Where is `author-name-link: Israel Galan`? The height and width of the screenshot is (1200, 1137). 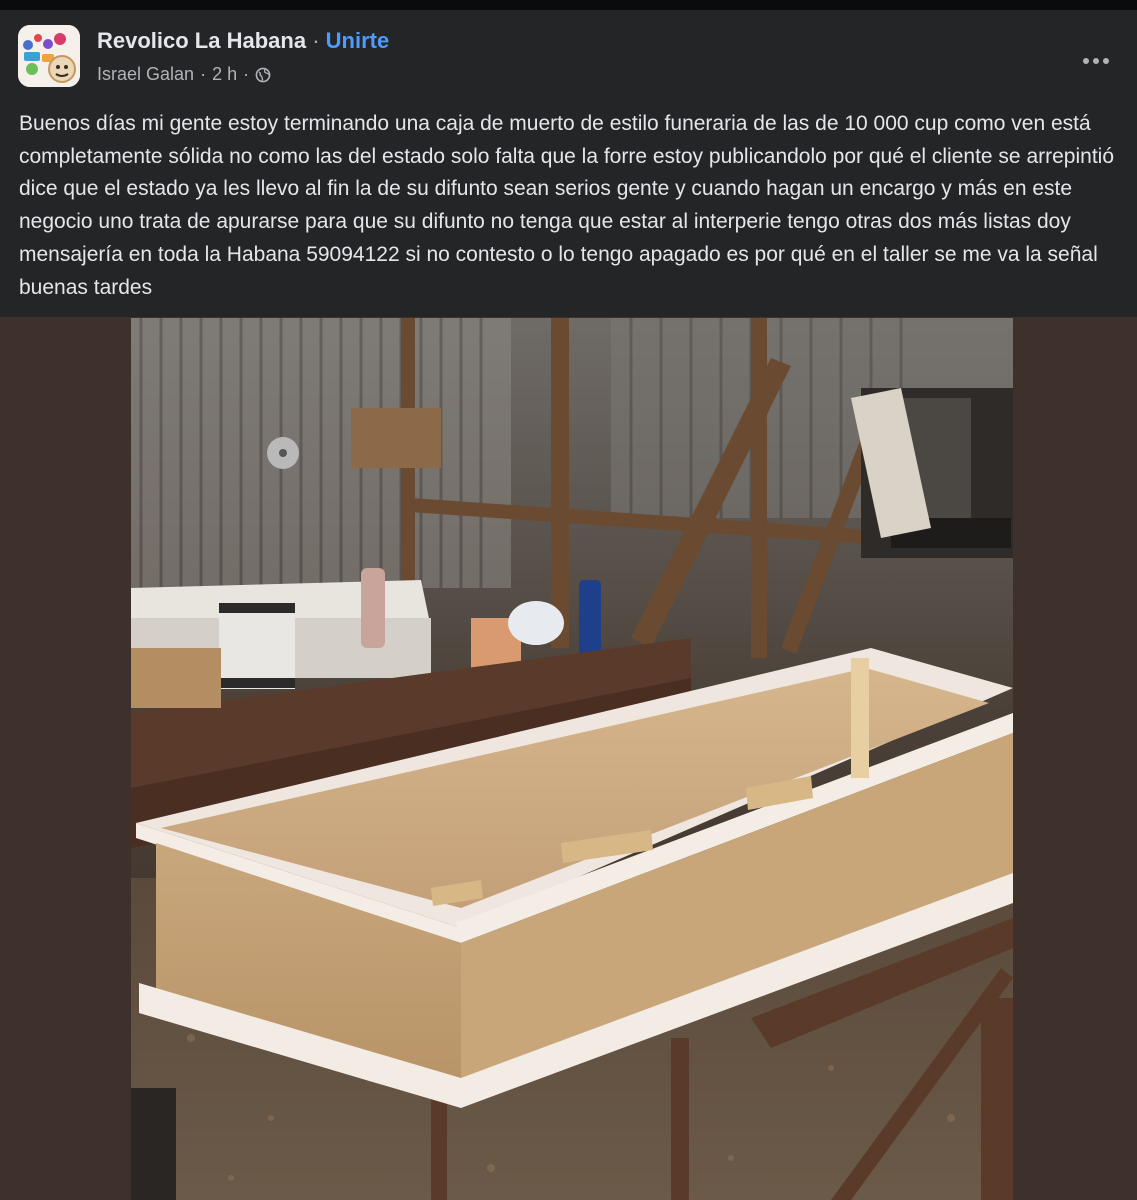
author-name-link: Israel Galan is located at coordinates (145, 74).